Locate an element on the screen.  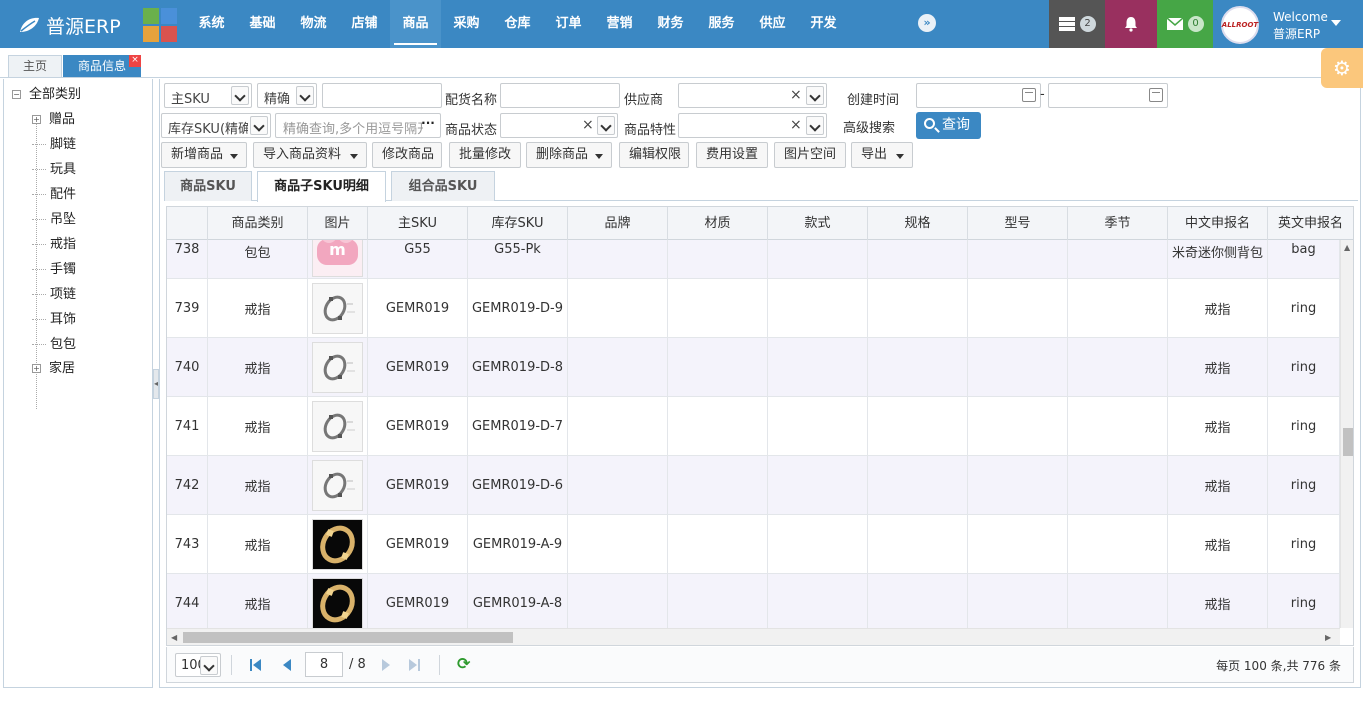
match-mode-select: 精确 is located at coordinates (287, 95).